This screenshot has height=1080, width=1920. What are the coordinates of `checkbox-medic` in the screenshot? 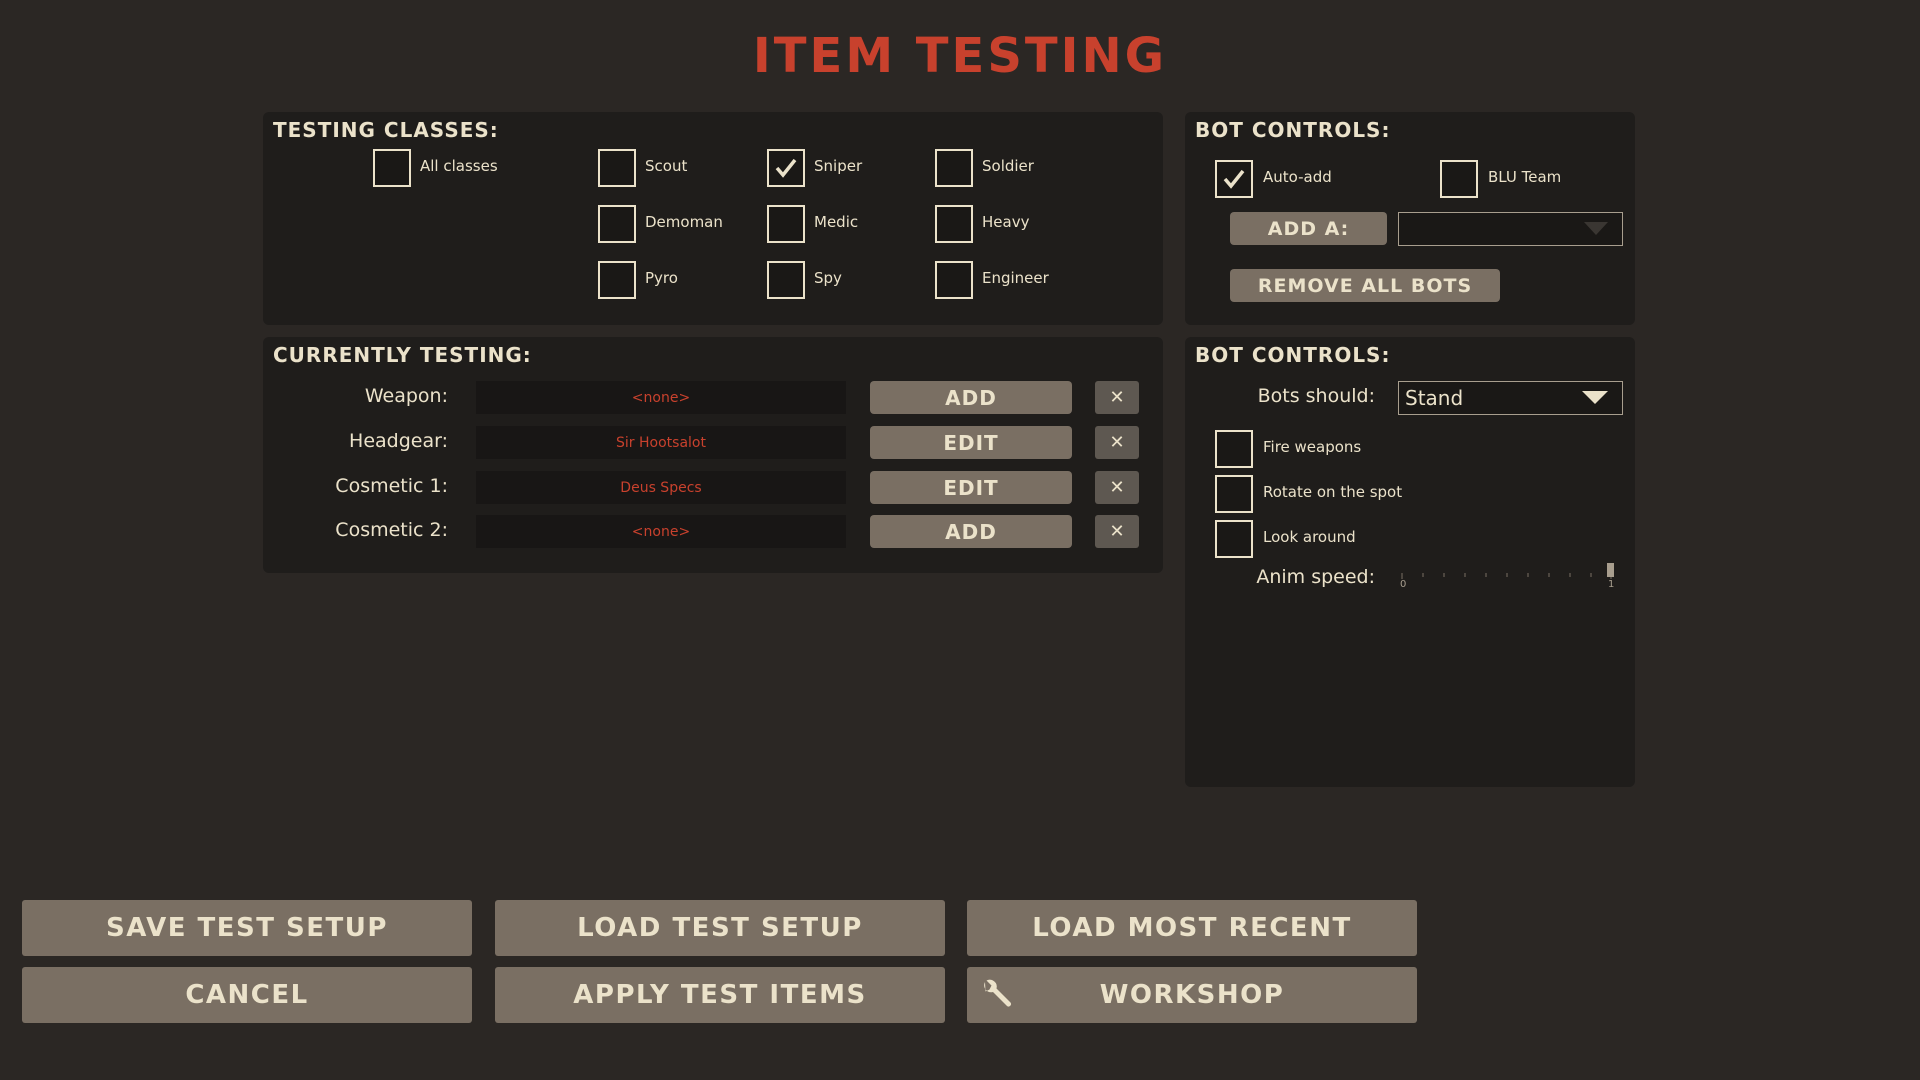 It's located at (786, 224).